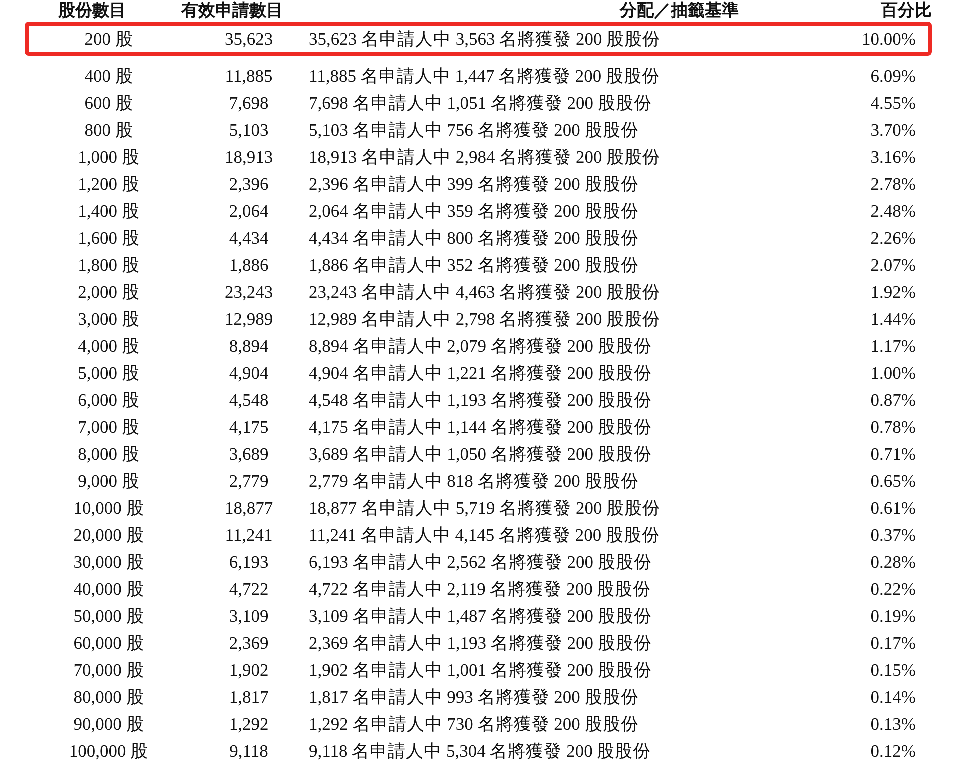 The image size is (957, 769). What do you see at coordinates (889, 39) in the screenshot?
I see `percentage-cell-text: 10.00%` at bounding box center [889, 39].